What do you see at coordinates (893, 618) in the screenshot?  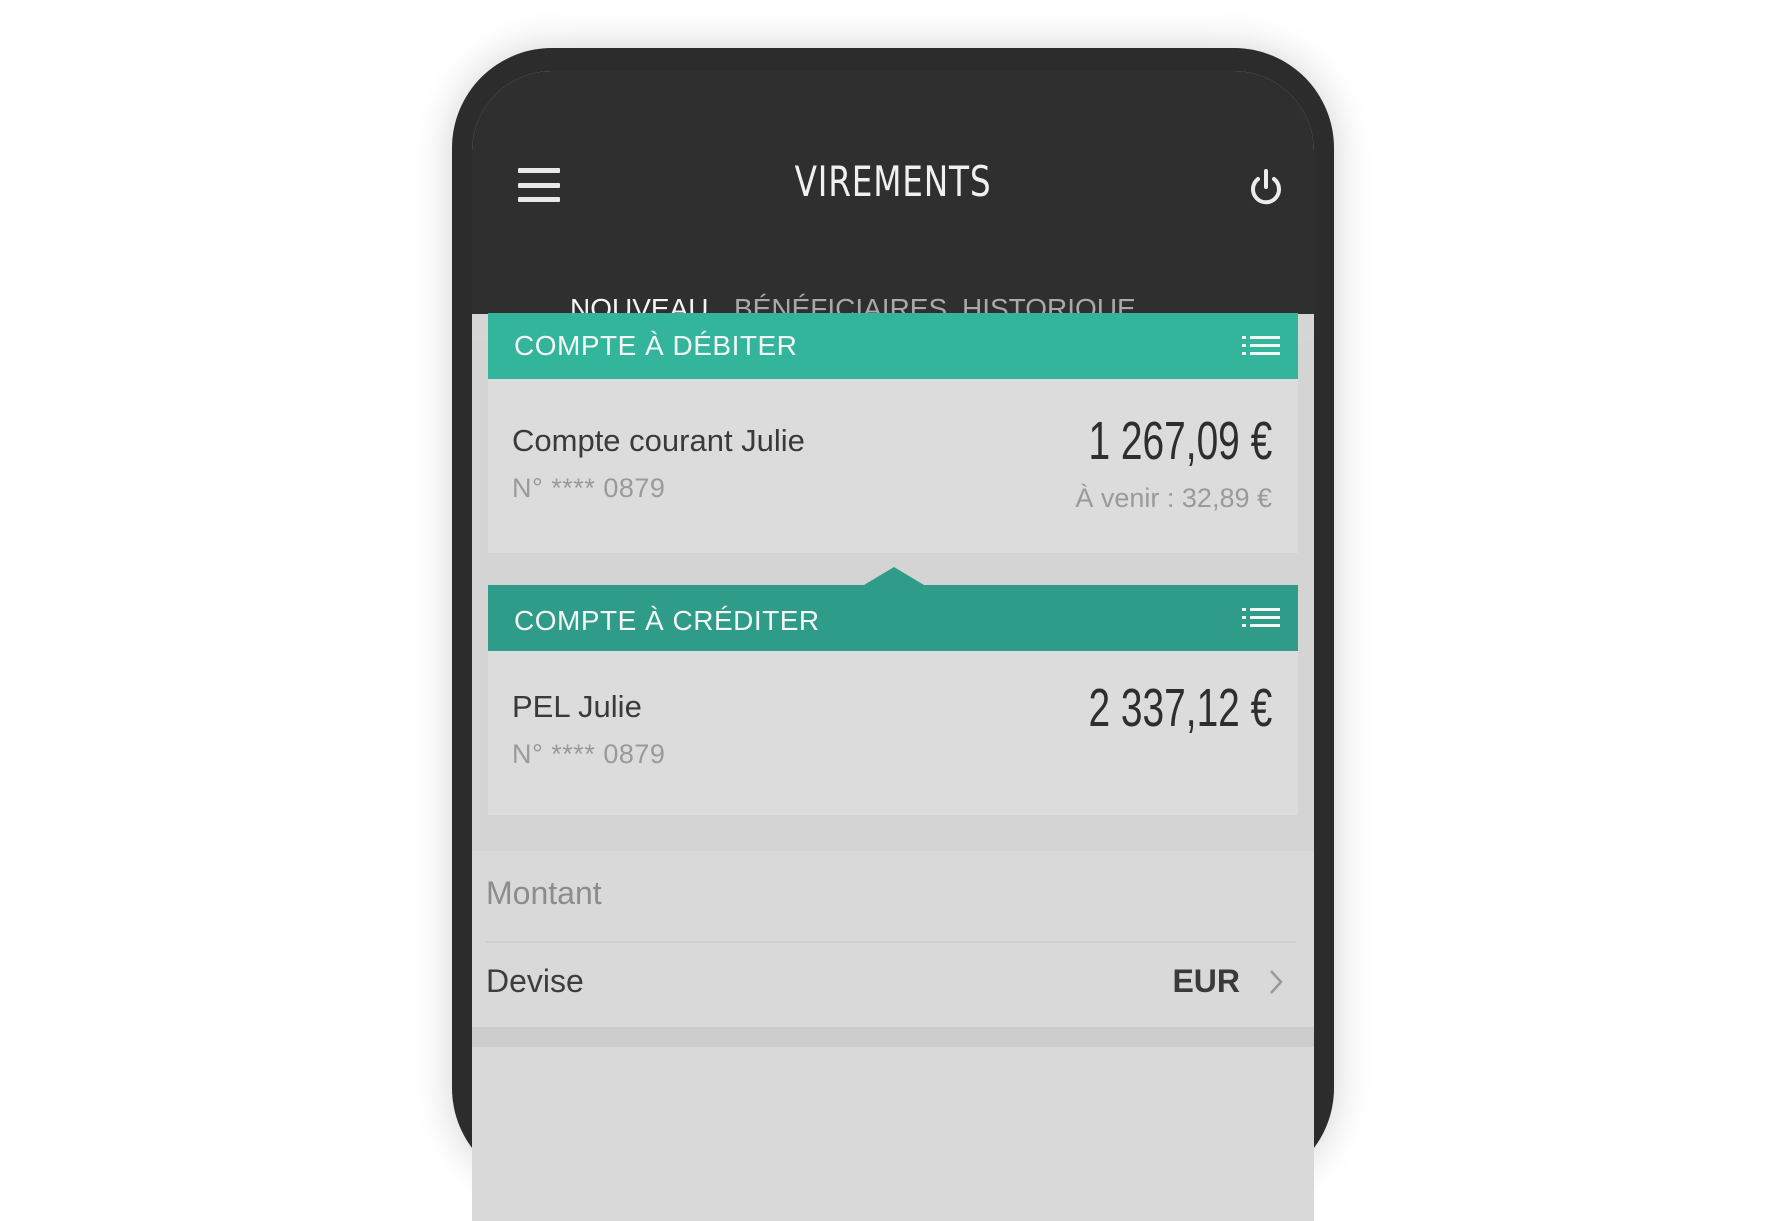 I see `credit-card-header: COMPTE À CRÉDITER` at bounding box center [893, 618].